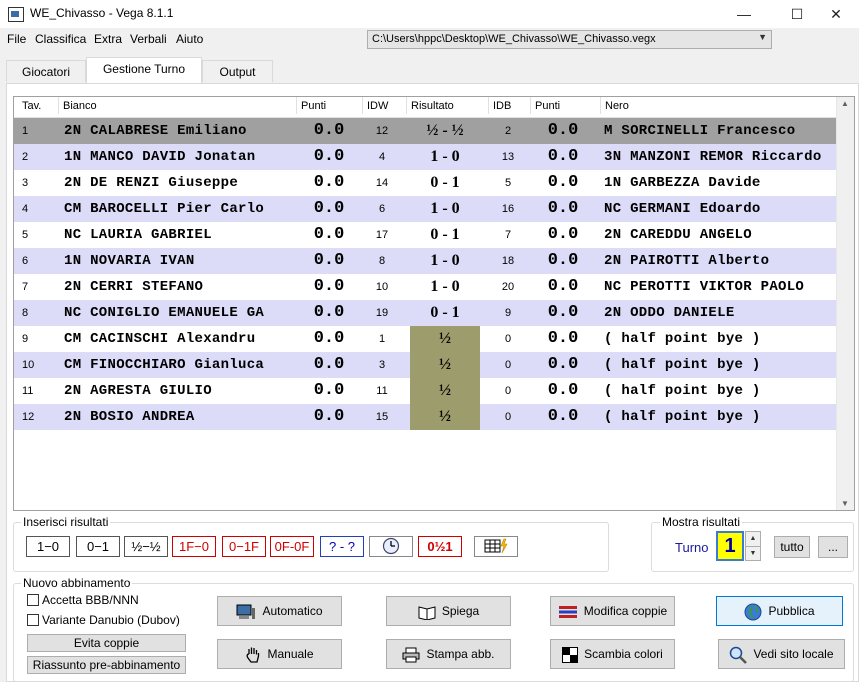 This screenshot has height=682, width=859. Describe the element at coordinates (448, 611) in the screenshot. I see `spiega-button: Spiega` at that location.